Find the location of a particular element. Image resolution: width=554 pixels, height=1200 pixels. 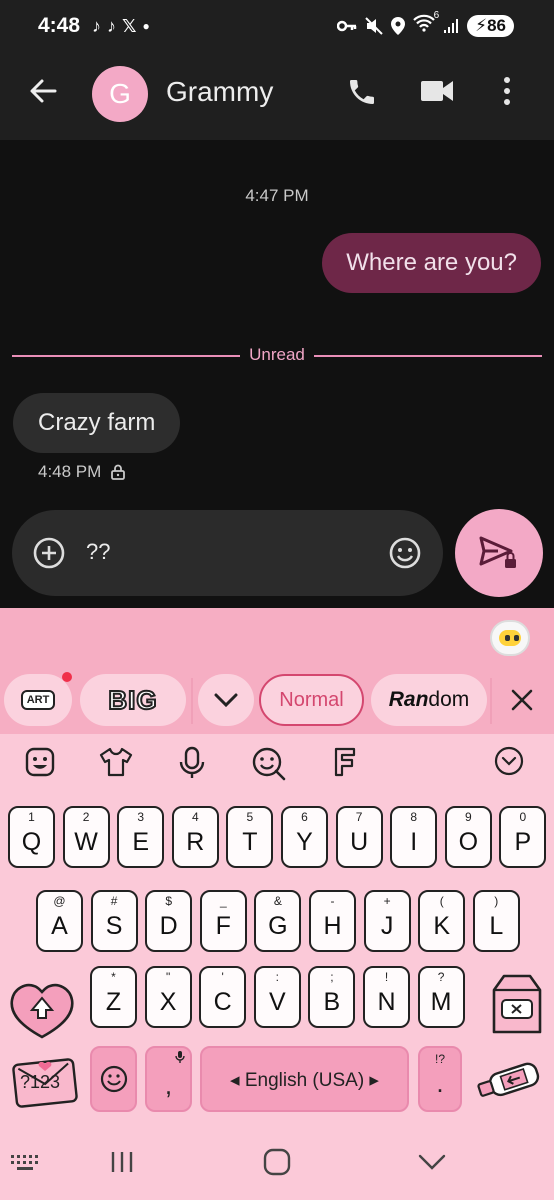

key-s: # S is located at coordinates (114, 921).